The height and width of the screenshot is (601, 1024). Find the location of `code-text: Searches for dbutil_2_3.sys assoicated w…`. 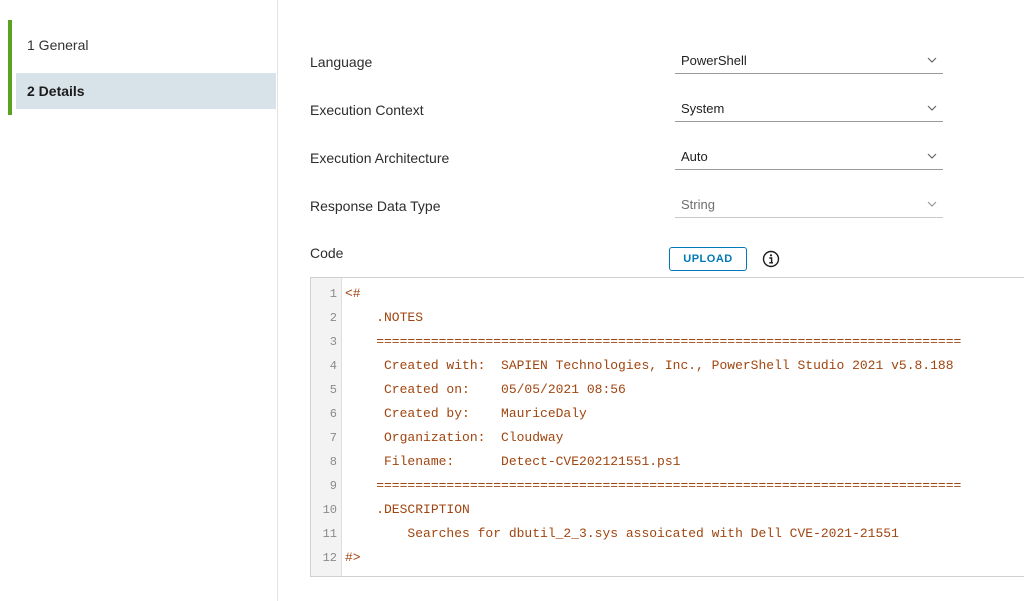

code-text: Searches for dbutil_2_3.sys assoicated w… is located at coordinates (622, 533).